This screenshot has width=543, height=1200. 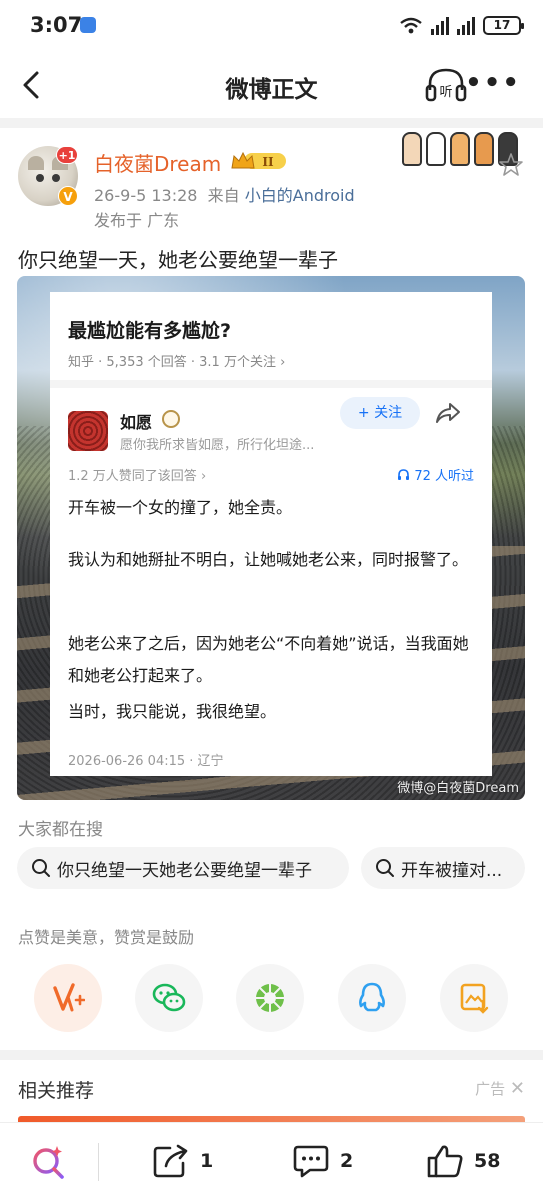 I want to click on follow-button: + 关注, so click(x=380, y=413).